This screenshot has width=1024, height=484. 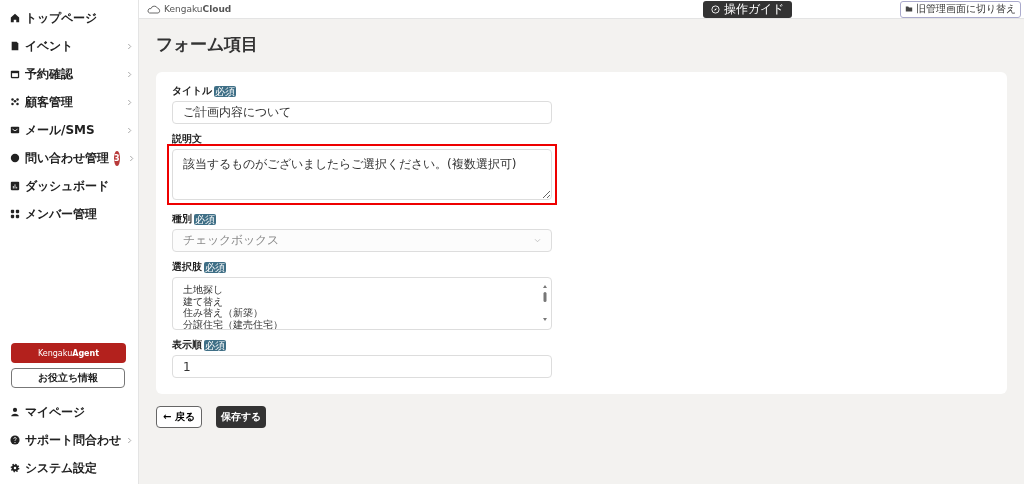 I want to click on cloud-logo-icon, so click(x=154, y=9).